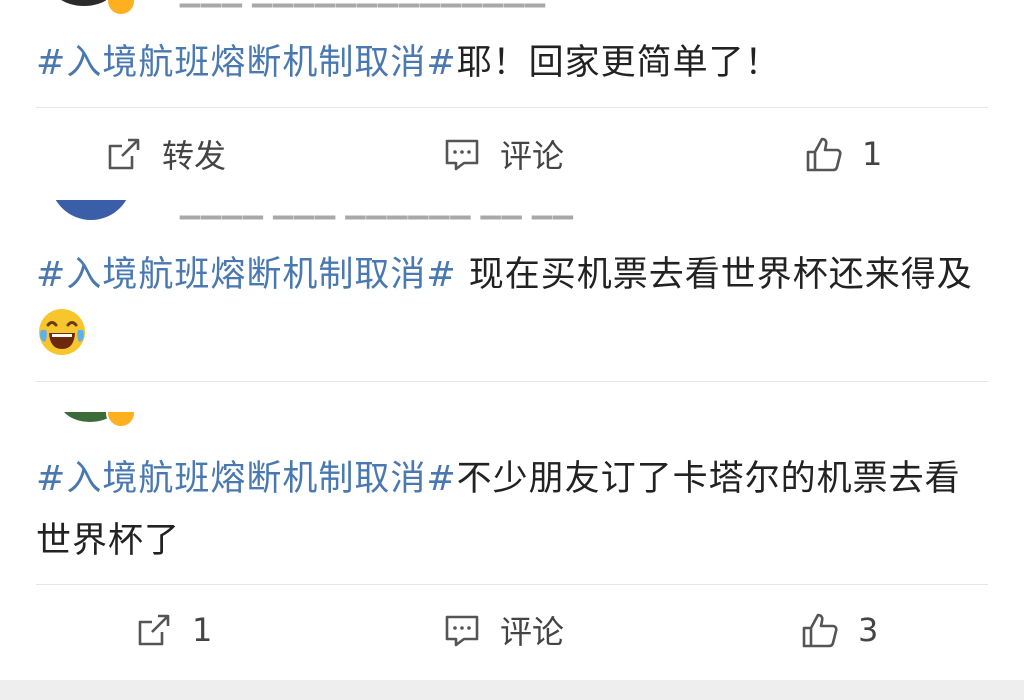 The image size is (1024, 700). I want to click on avatar, so click(91, 210).